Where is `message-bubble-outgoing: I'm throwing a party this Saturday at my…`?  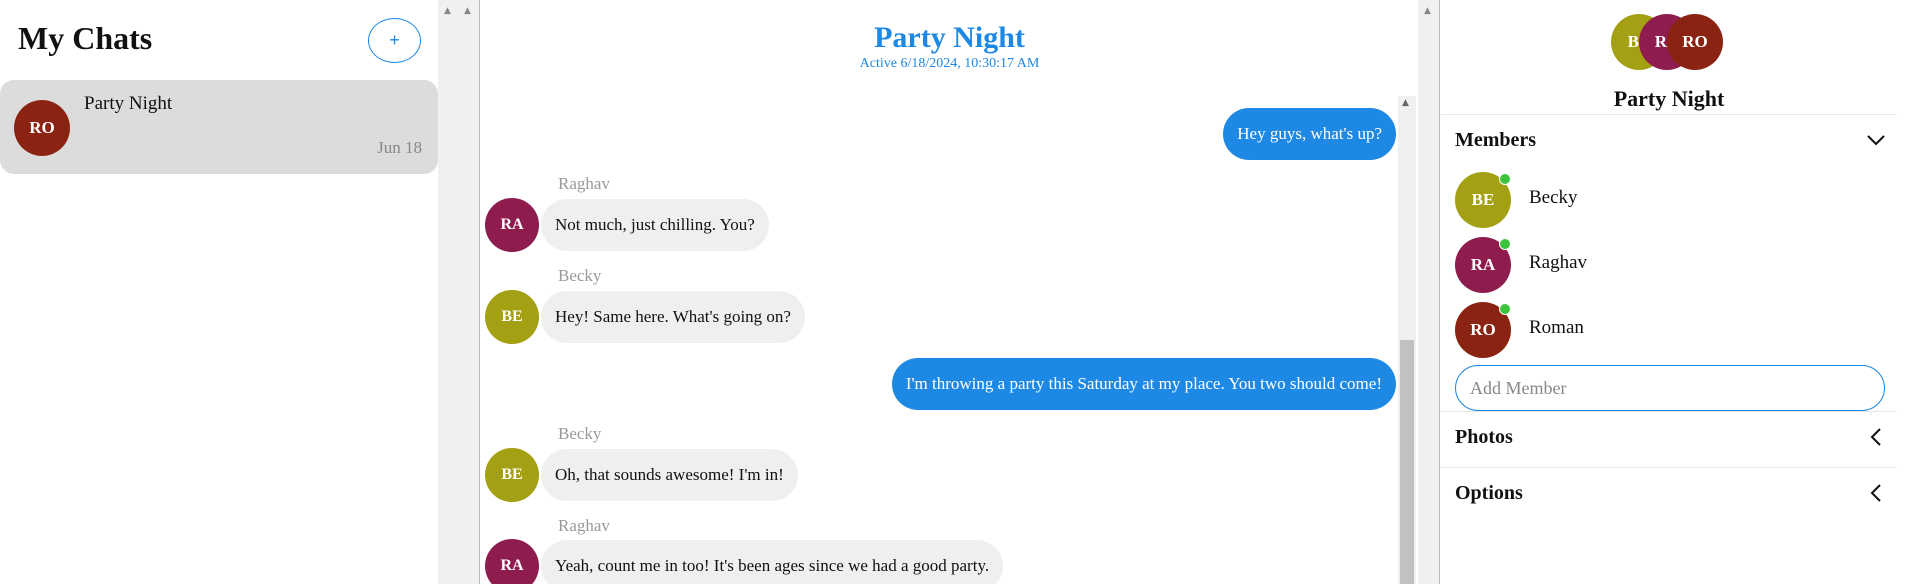
message-bubble-outgoing: I'm throwing a party this Saturday at my… is located at coordinates (1143, 384).